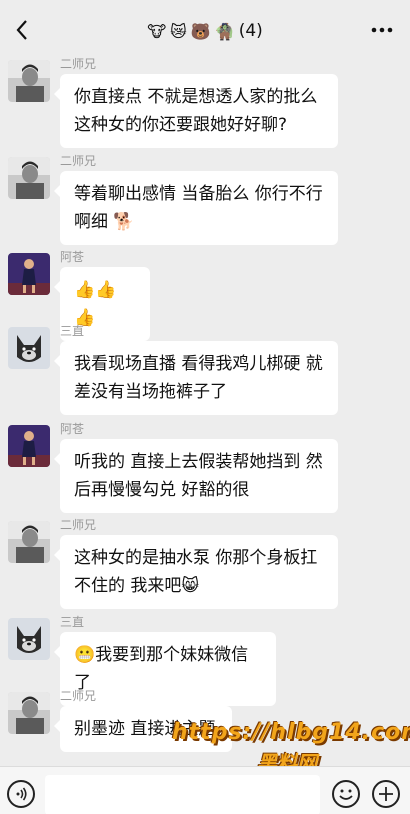  I want to click on message-line: 别墨迹 直接进主题, so click(145, 729).